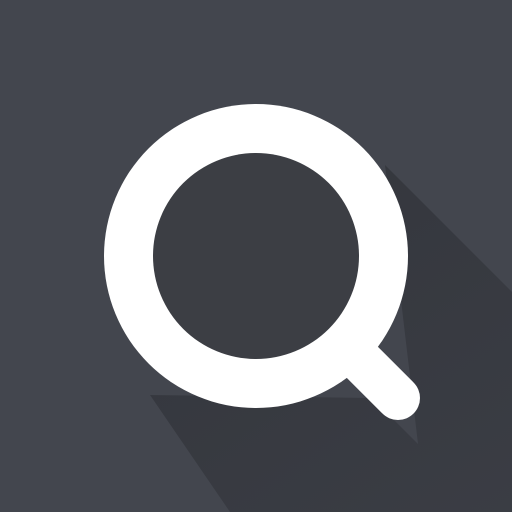  Describe the element at coordinates (378, 378) in the screenshot. I see `magnifier-handle` at that location.